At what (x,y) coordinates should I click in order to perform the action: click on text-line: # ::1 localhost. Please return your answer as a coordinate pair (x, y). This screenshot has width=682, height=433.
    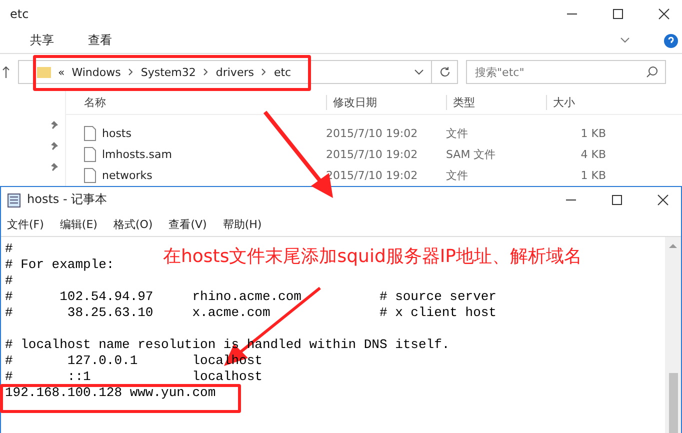
    Looking at the image, I should click on (133, 377).